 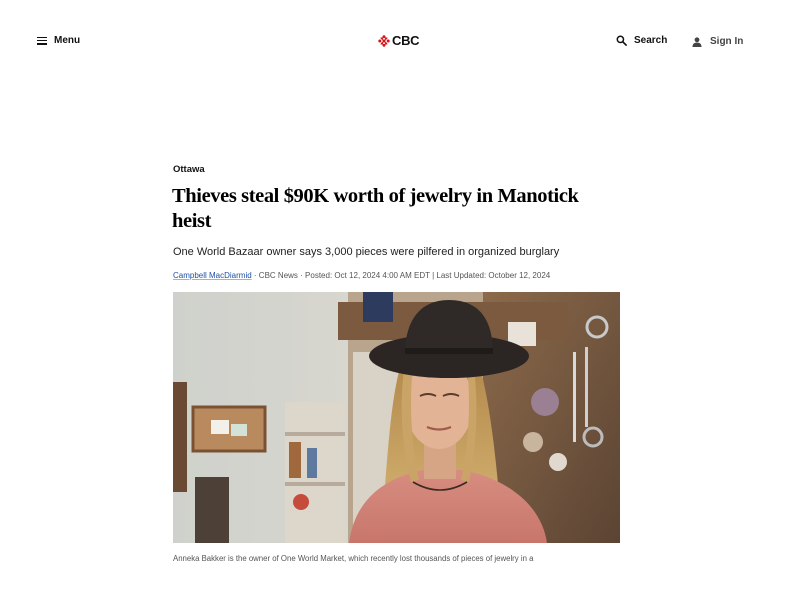 I want to click on sign-in-label: Sign In, so click(x=727, y=41).